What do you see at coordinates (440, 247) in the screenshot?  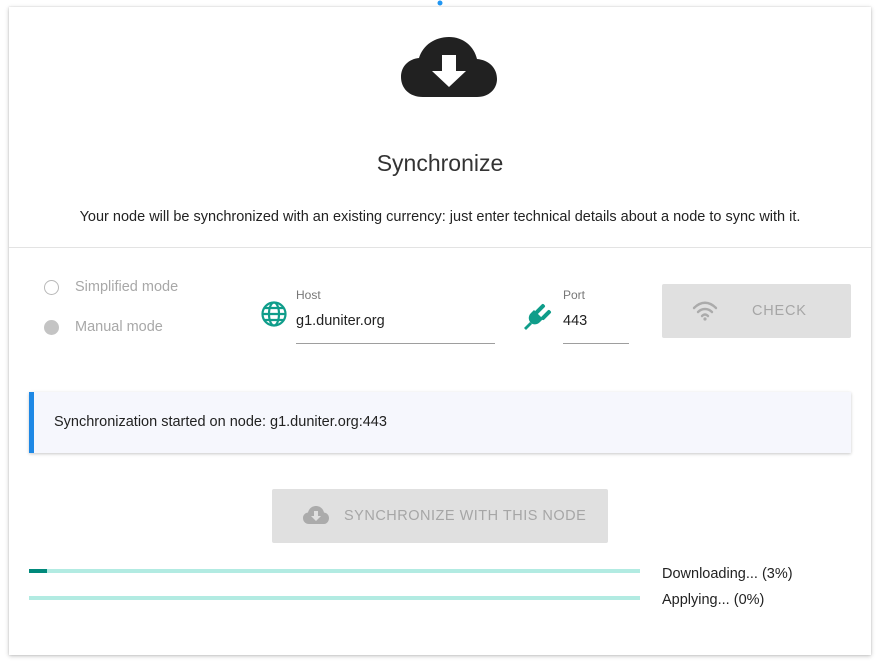 I see `divider` at bounding box center [440, 247].